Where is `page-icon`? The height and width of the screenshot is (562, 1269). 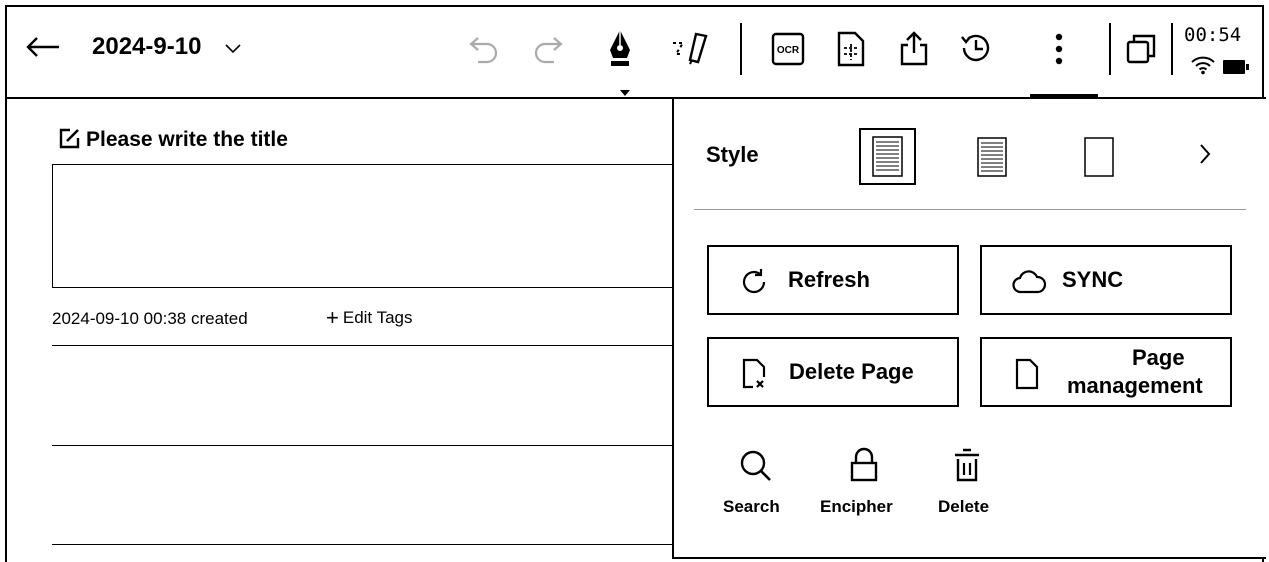
page-icon is located at coordinates (1027, 374).